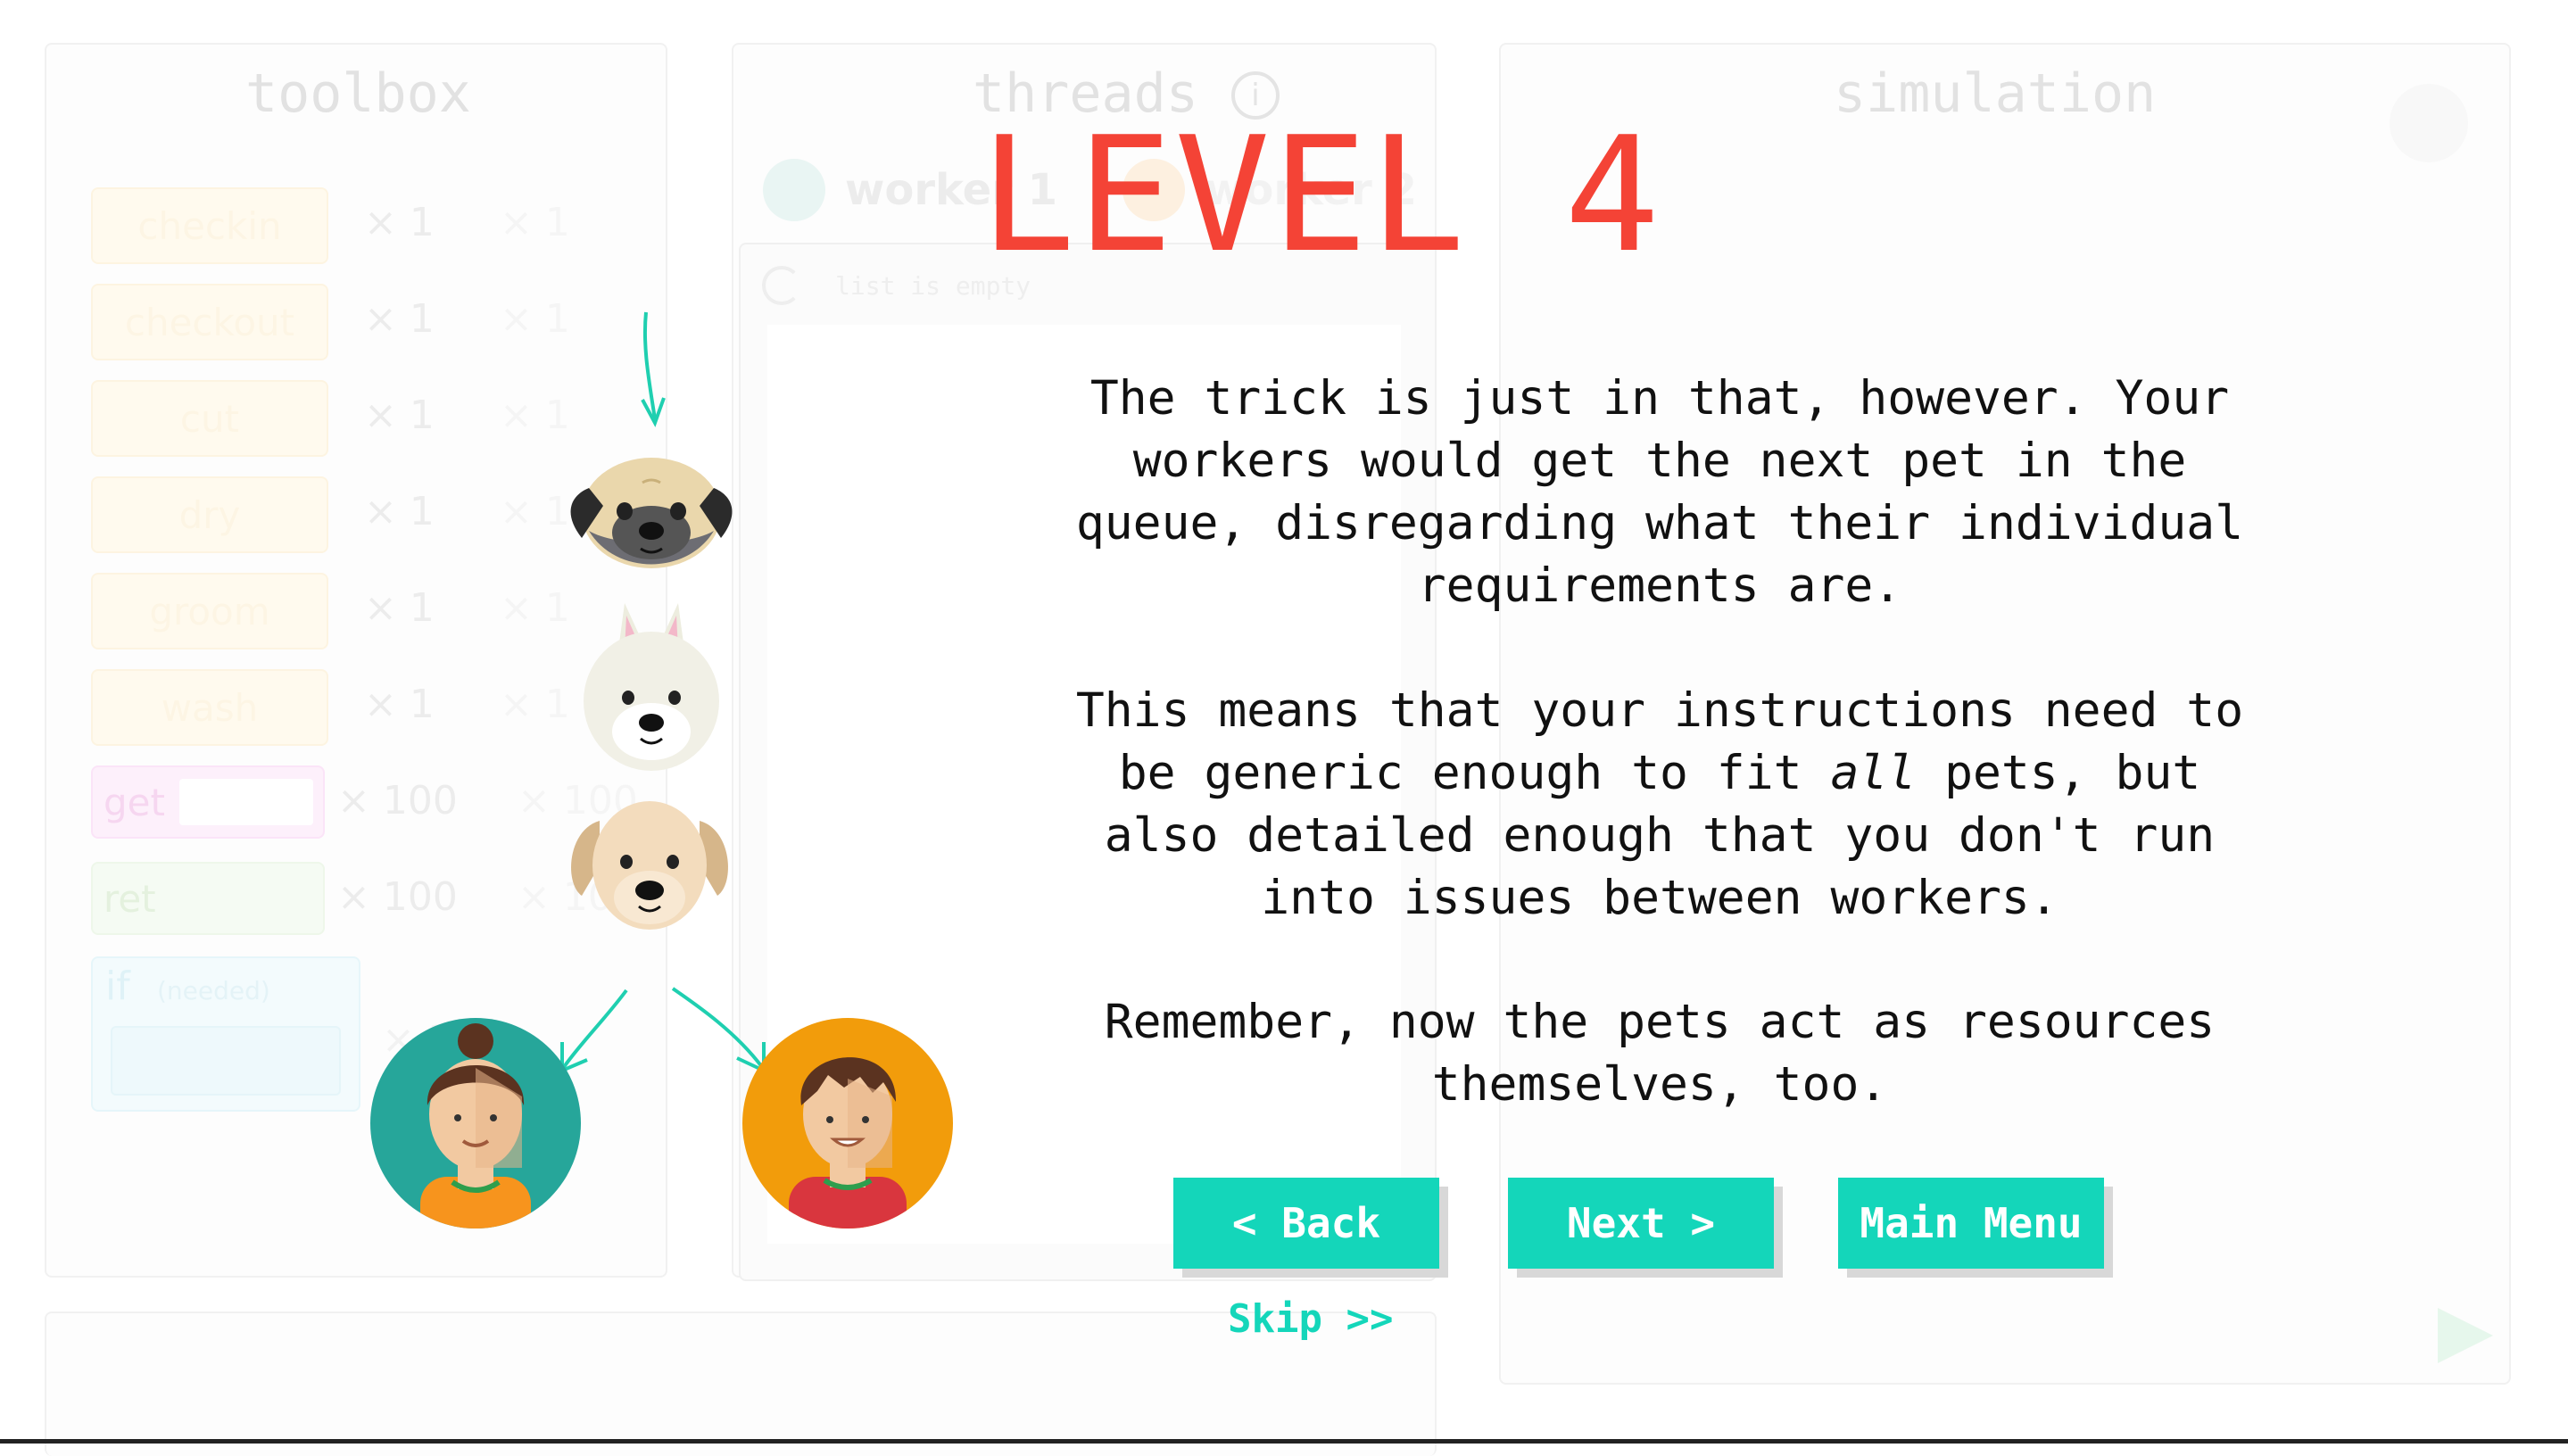  I want to click on level-title: LEVEL 4, so click(1321, 195).